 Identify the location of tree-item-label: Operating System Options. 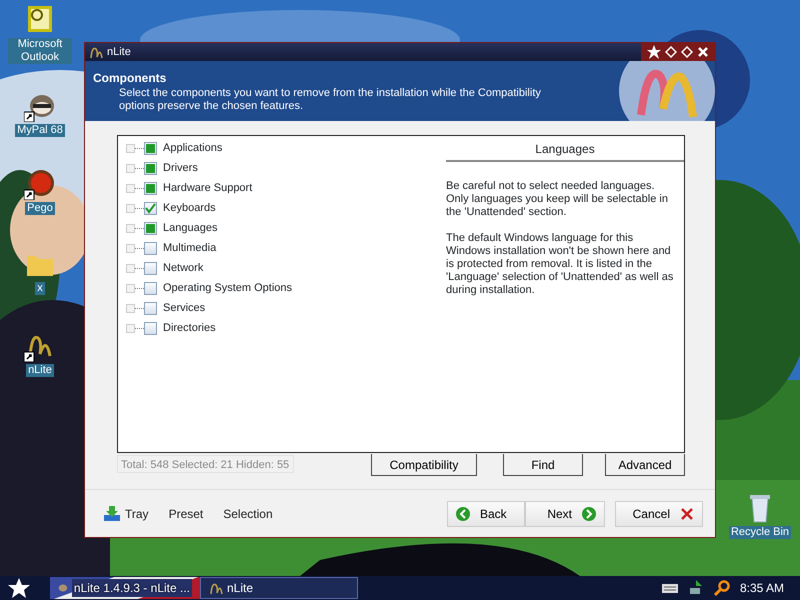
(227, 288).